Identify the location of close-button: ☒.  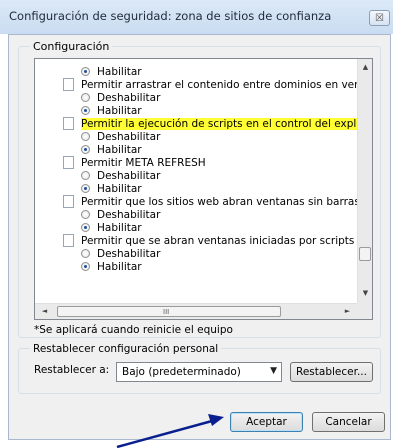
(379, 18).